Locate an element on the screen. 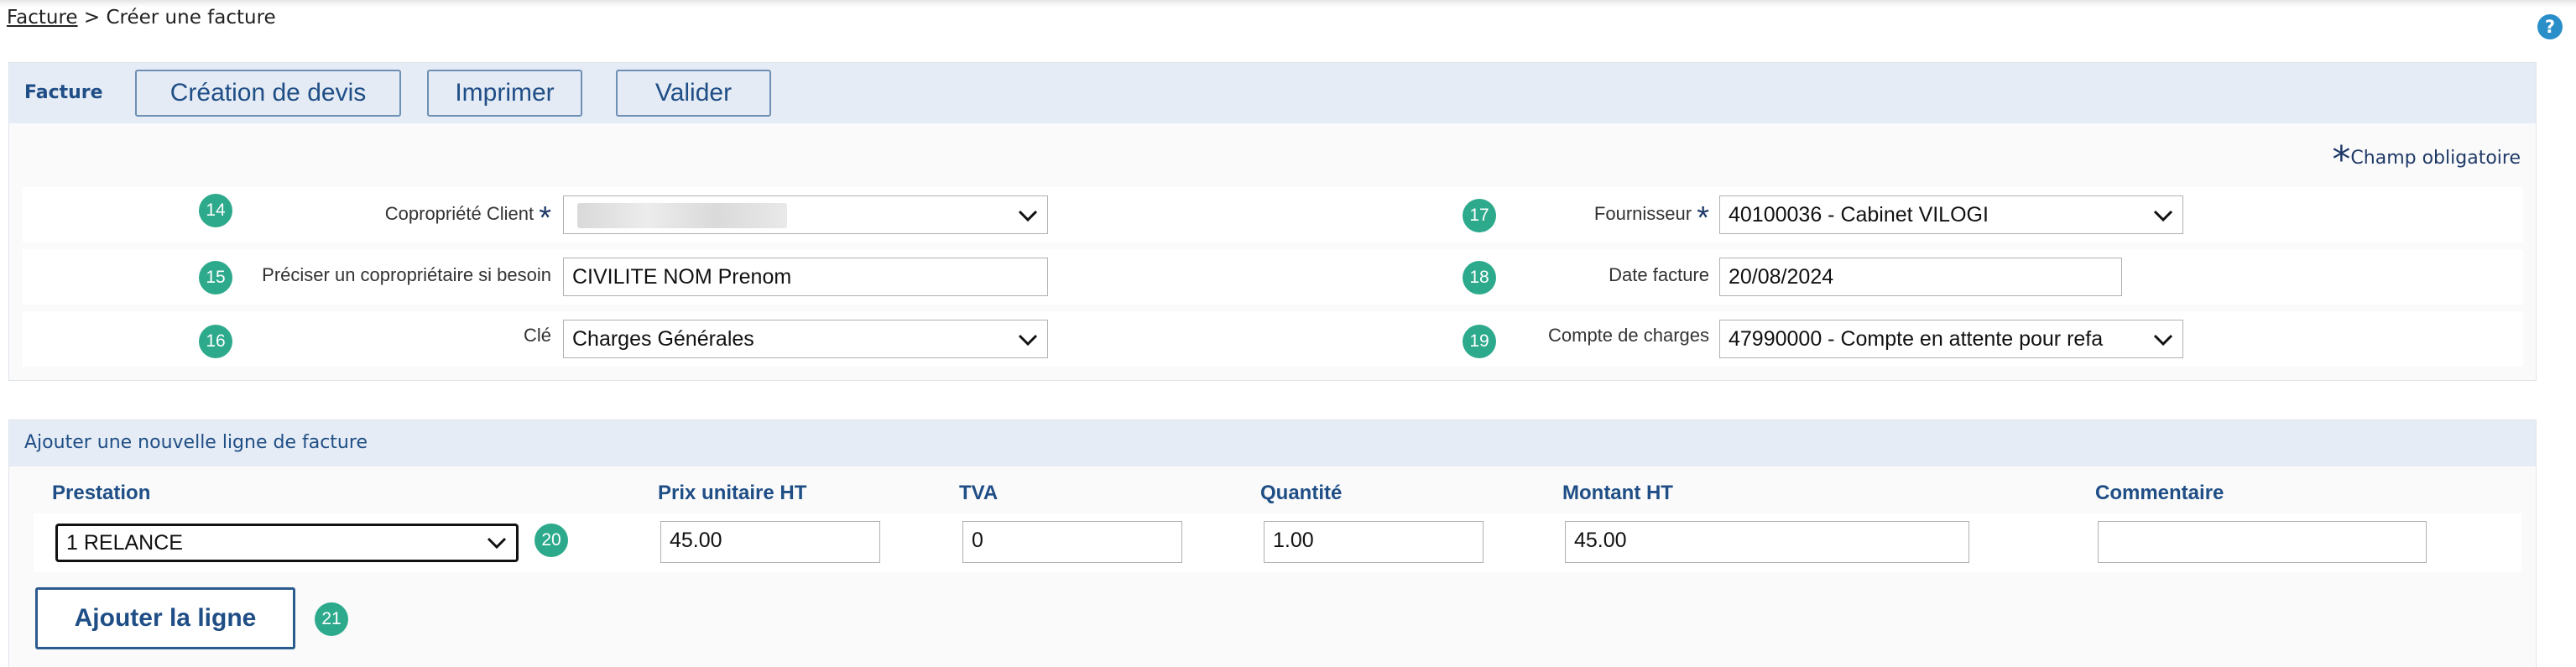 The image size is (2576, 667). required-field-note: *Champ obligatoire is located at coordinates (2426, 159).